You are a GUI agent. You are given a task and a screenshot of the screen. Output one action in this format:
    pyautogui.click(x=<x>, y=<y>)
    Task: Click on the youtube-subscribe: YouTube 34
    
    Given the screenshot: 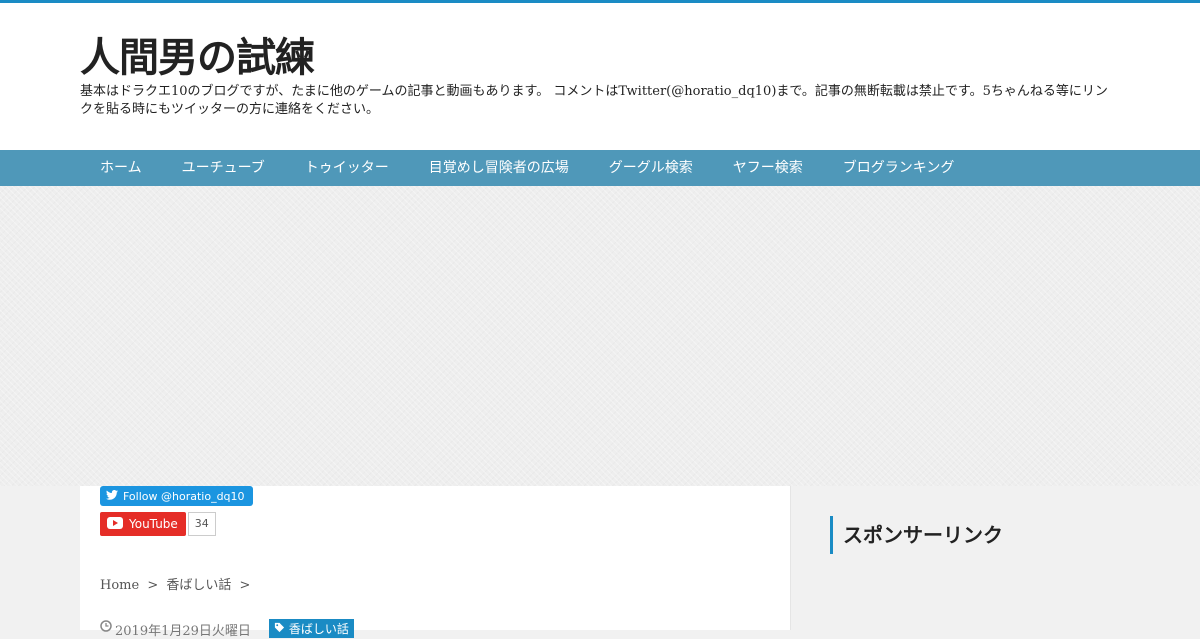 What is the action you would take?
    pyautogui.click(x=158, y=524)
    